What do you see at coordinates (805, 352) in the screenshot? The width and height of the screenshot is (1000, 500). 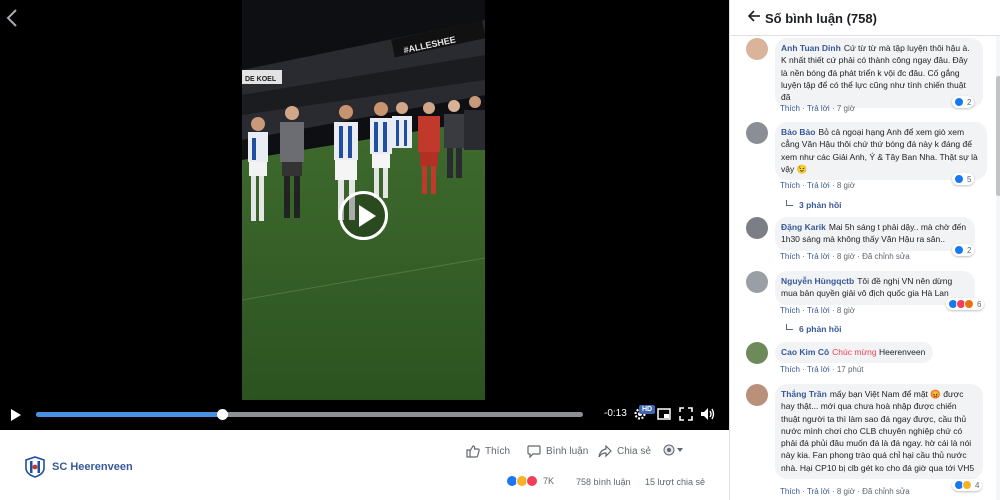 I see `comment-author: Cao Kim Cô` at bounding box center [805, 352].